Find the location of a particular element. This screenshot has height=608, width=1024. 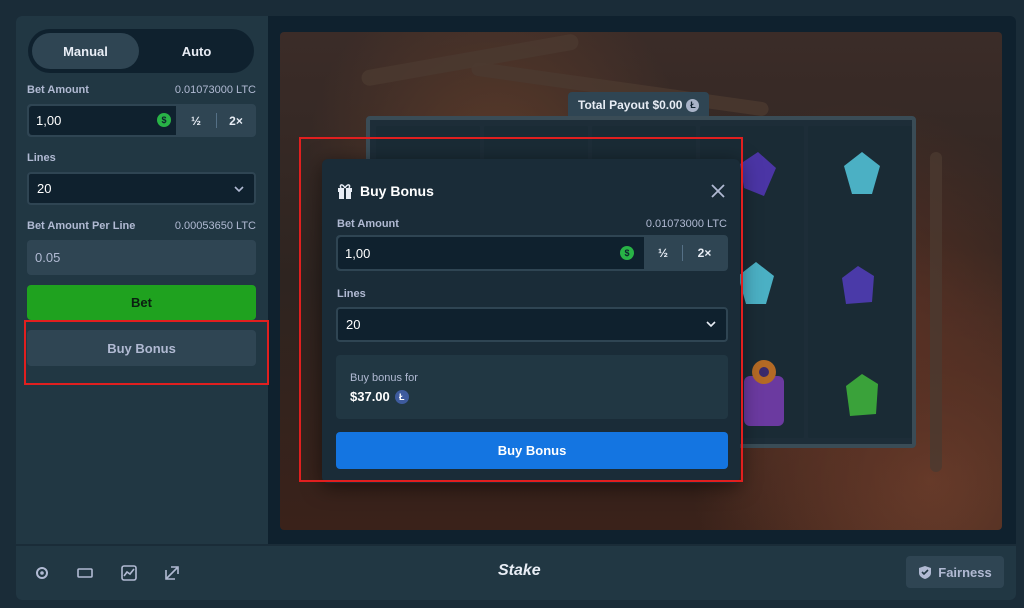

background-branch is located at coordinates (936, 312).